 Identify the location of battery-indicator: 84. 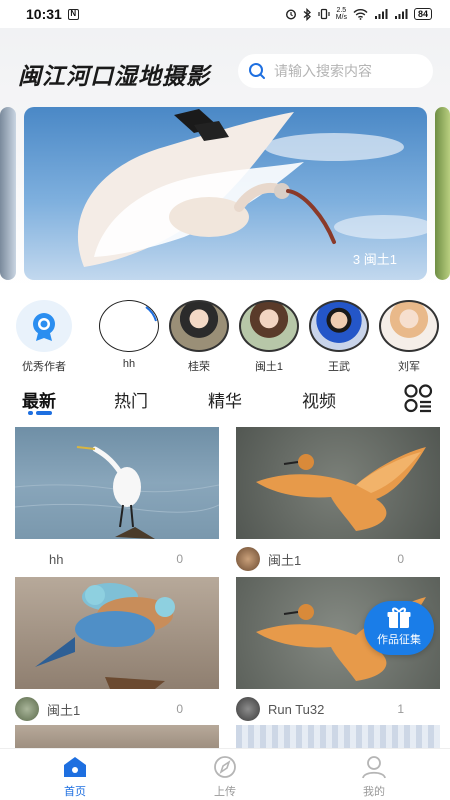
(422, 14).